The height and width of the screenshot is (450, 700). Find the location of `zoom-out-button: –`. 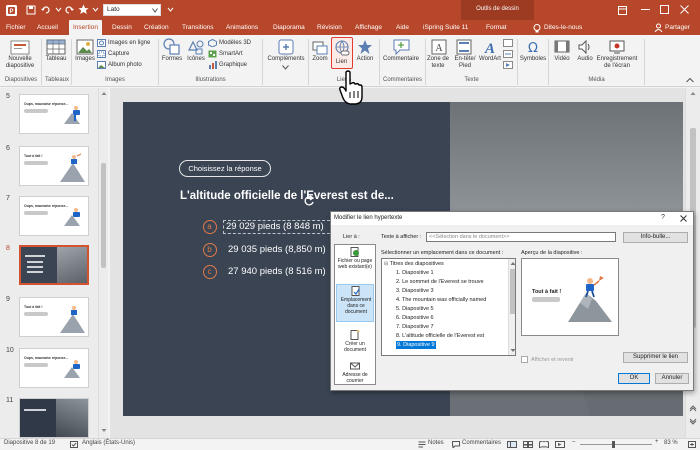

zoom-out-button: – is located at coordinates (573, 442).